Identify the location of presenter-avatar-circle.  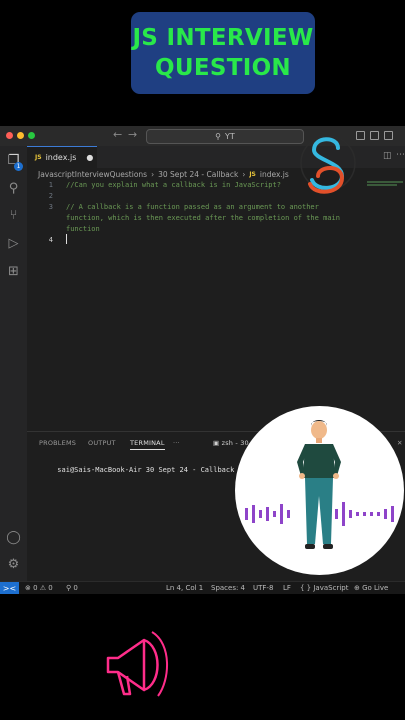
(319, 490).